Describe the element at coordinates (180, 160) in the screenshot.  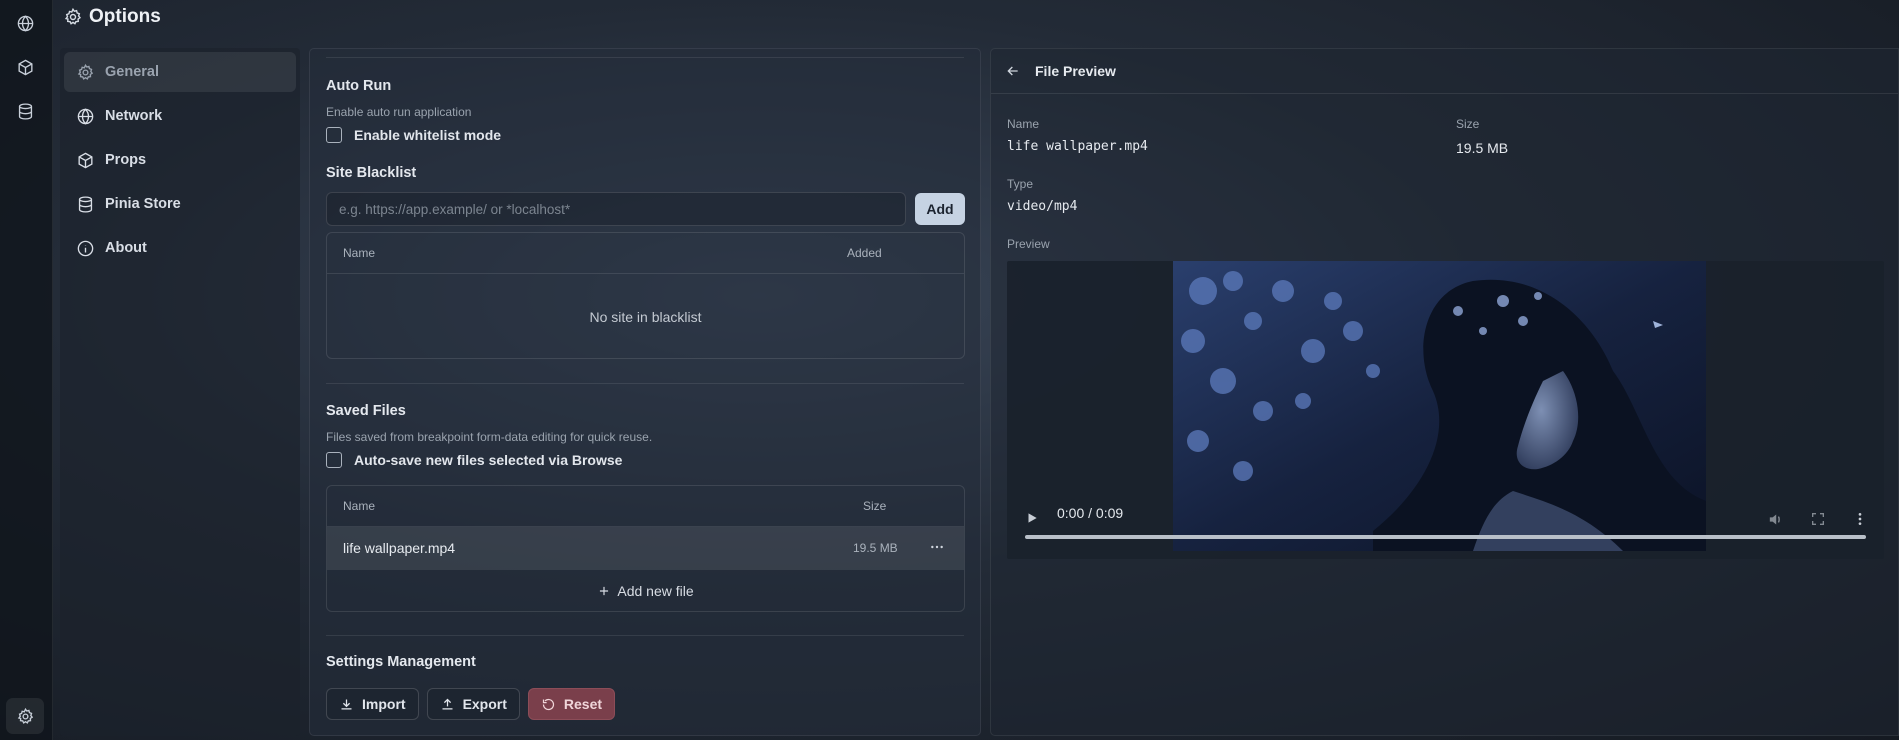
I see `sidebar-item-props: Props` at that location.